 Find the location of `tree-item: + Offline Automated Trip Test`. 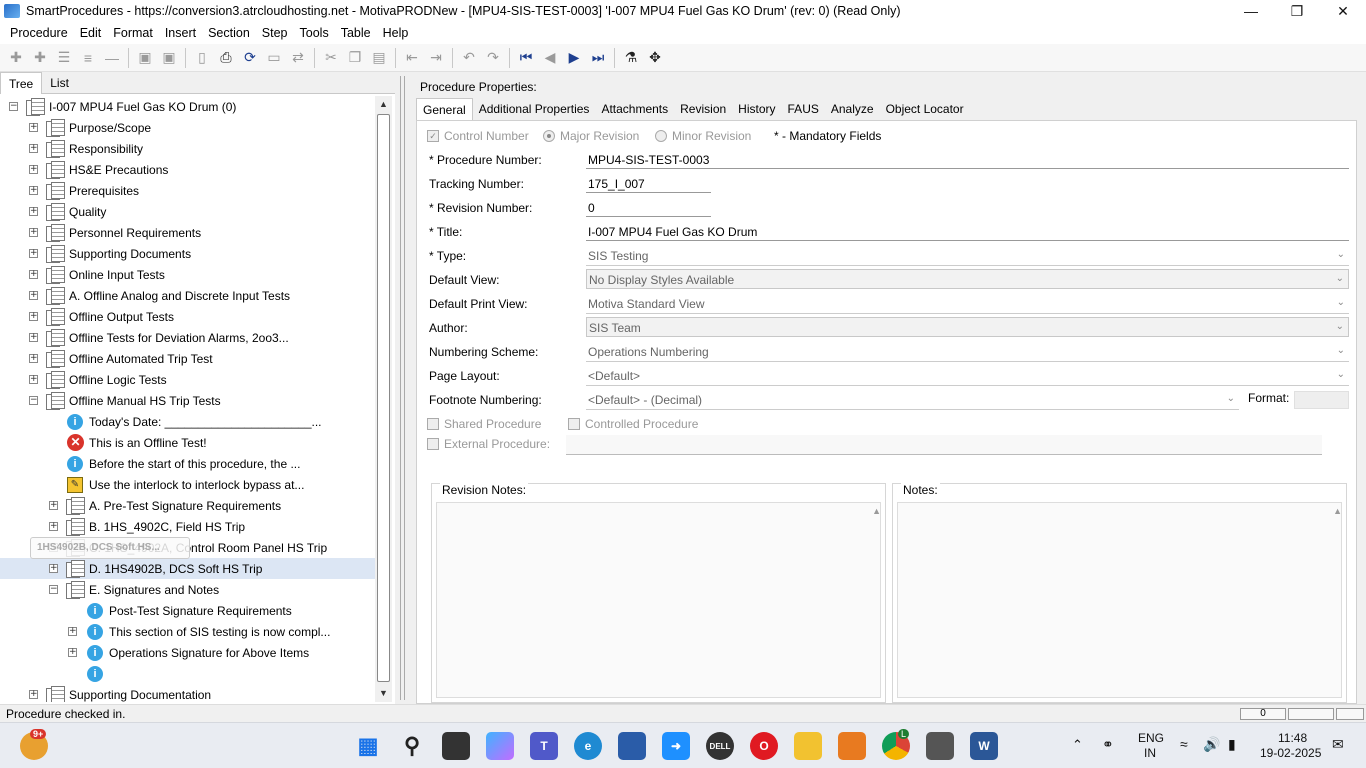

tree-item: + Offline Automated Trip Test is located at coordinates (187, 358).